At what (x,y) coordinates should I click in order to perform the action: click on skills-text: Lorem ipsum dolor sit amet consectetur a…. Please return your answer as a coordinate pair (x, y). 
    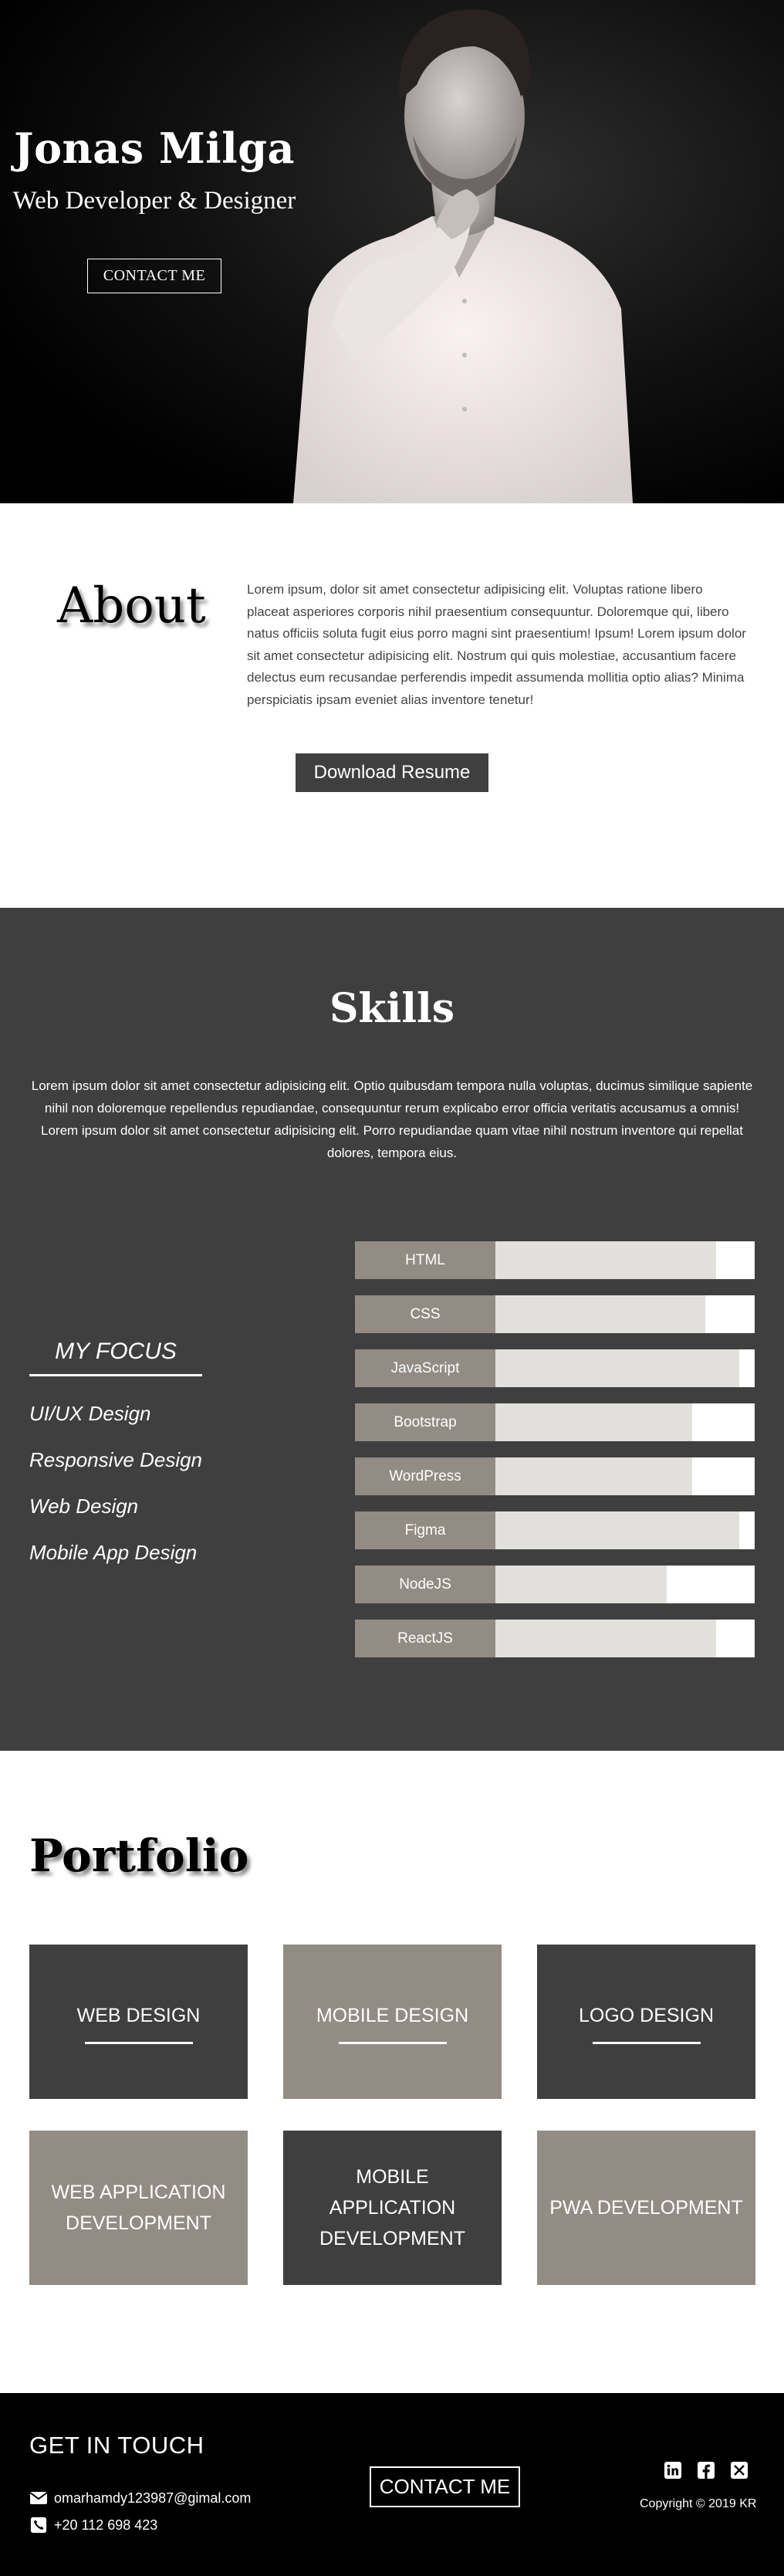
    Looking at the image, I should click on (392, 1119).